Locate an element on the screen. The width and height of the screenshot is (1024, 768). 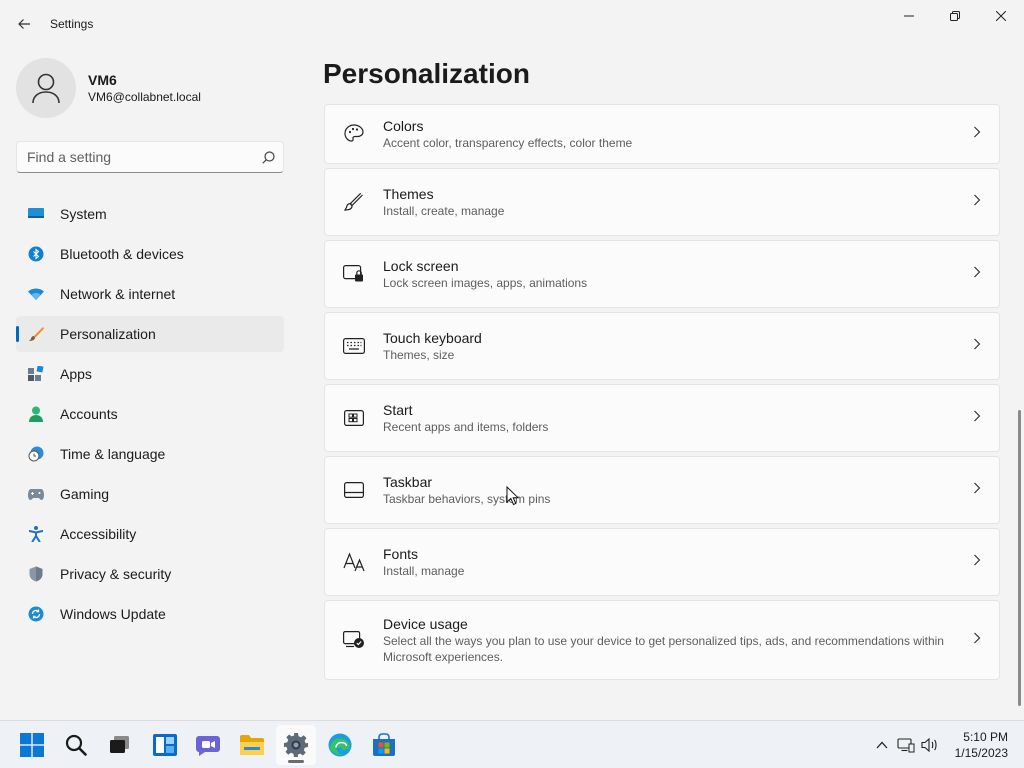
sidebar-item-accounts: Accounts is located at coordinates (150, 414).